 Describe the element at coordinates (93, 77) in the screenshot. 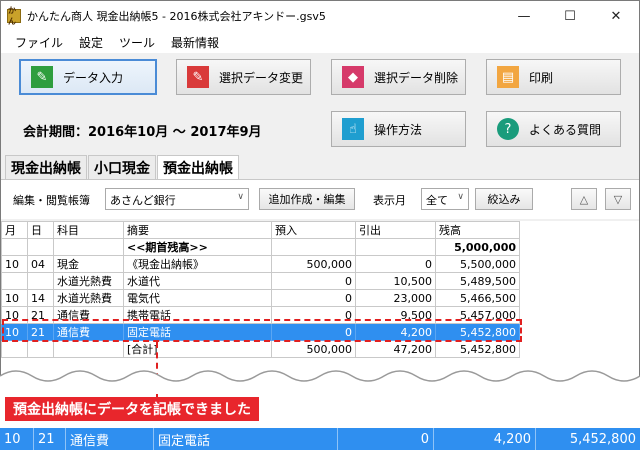

I see `data-entry-label: データ入力` at that location.